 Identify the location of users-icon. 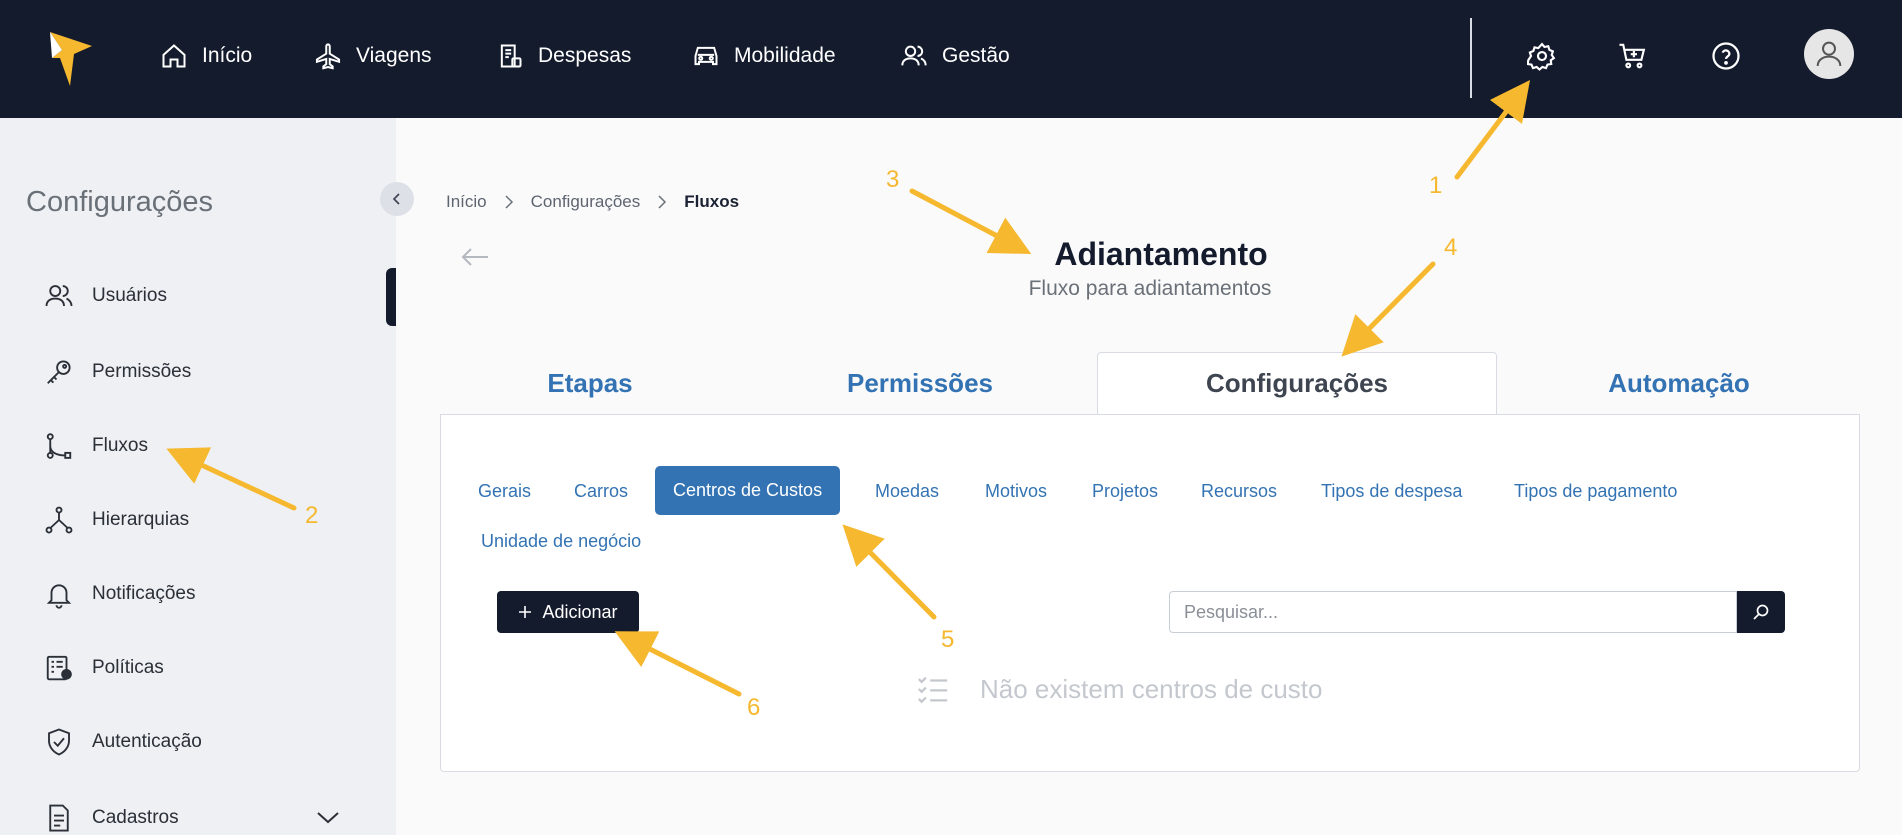
(914, 55).